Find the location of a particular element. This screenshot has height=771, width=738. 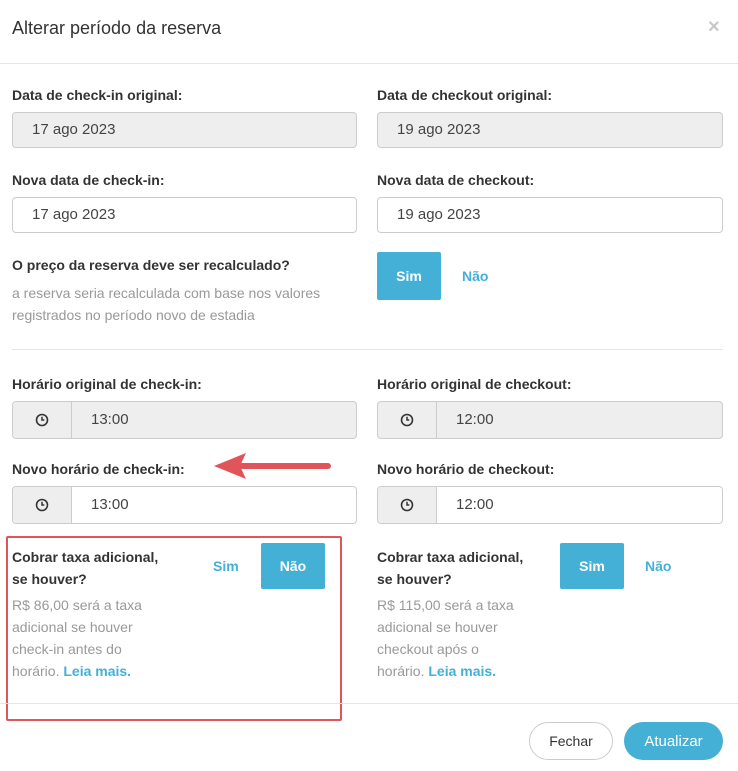

fee-checkout-question-line1: Cobrar taxa adicional, is located at coordinates (450, 557).